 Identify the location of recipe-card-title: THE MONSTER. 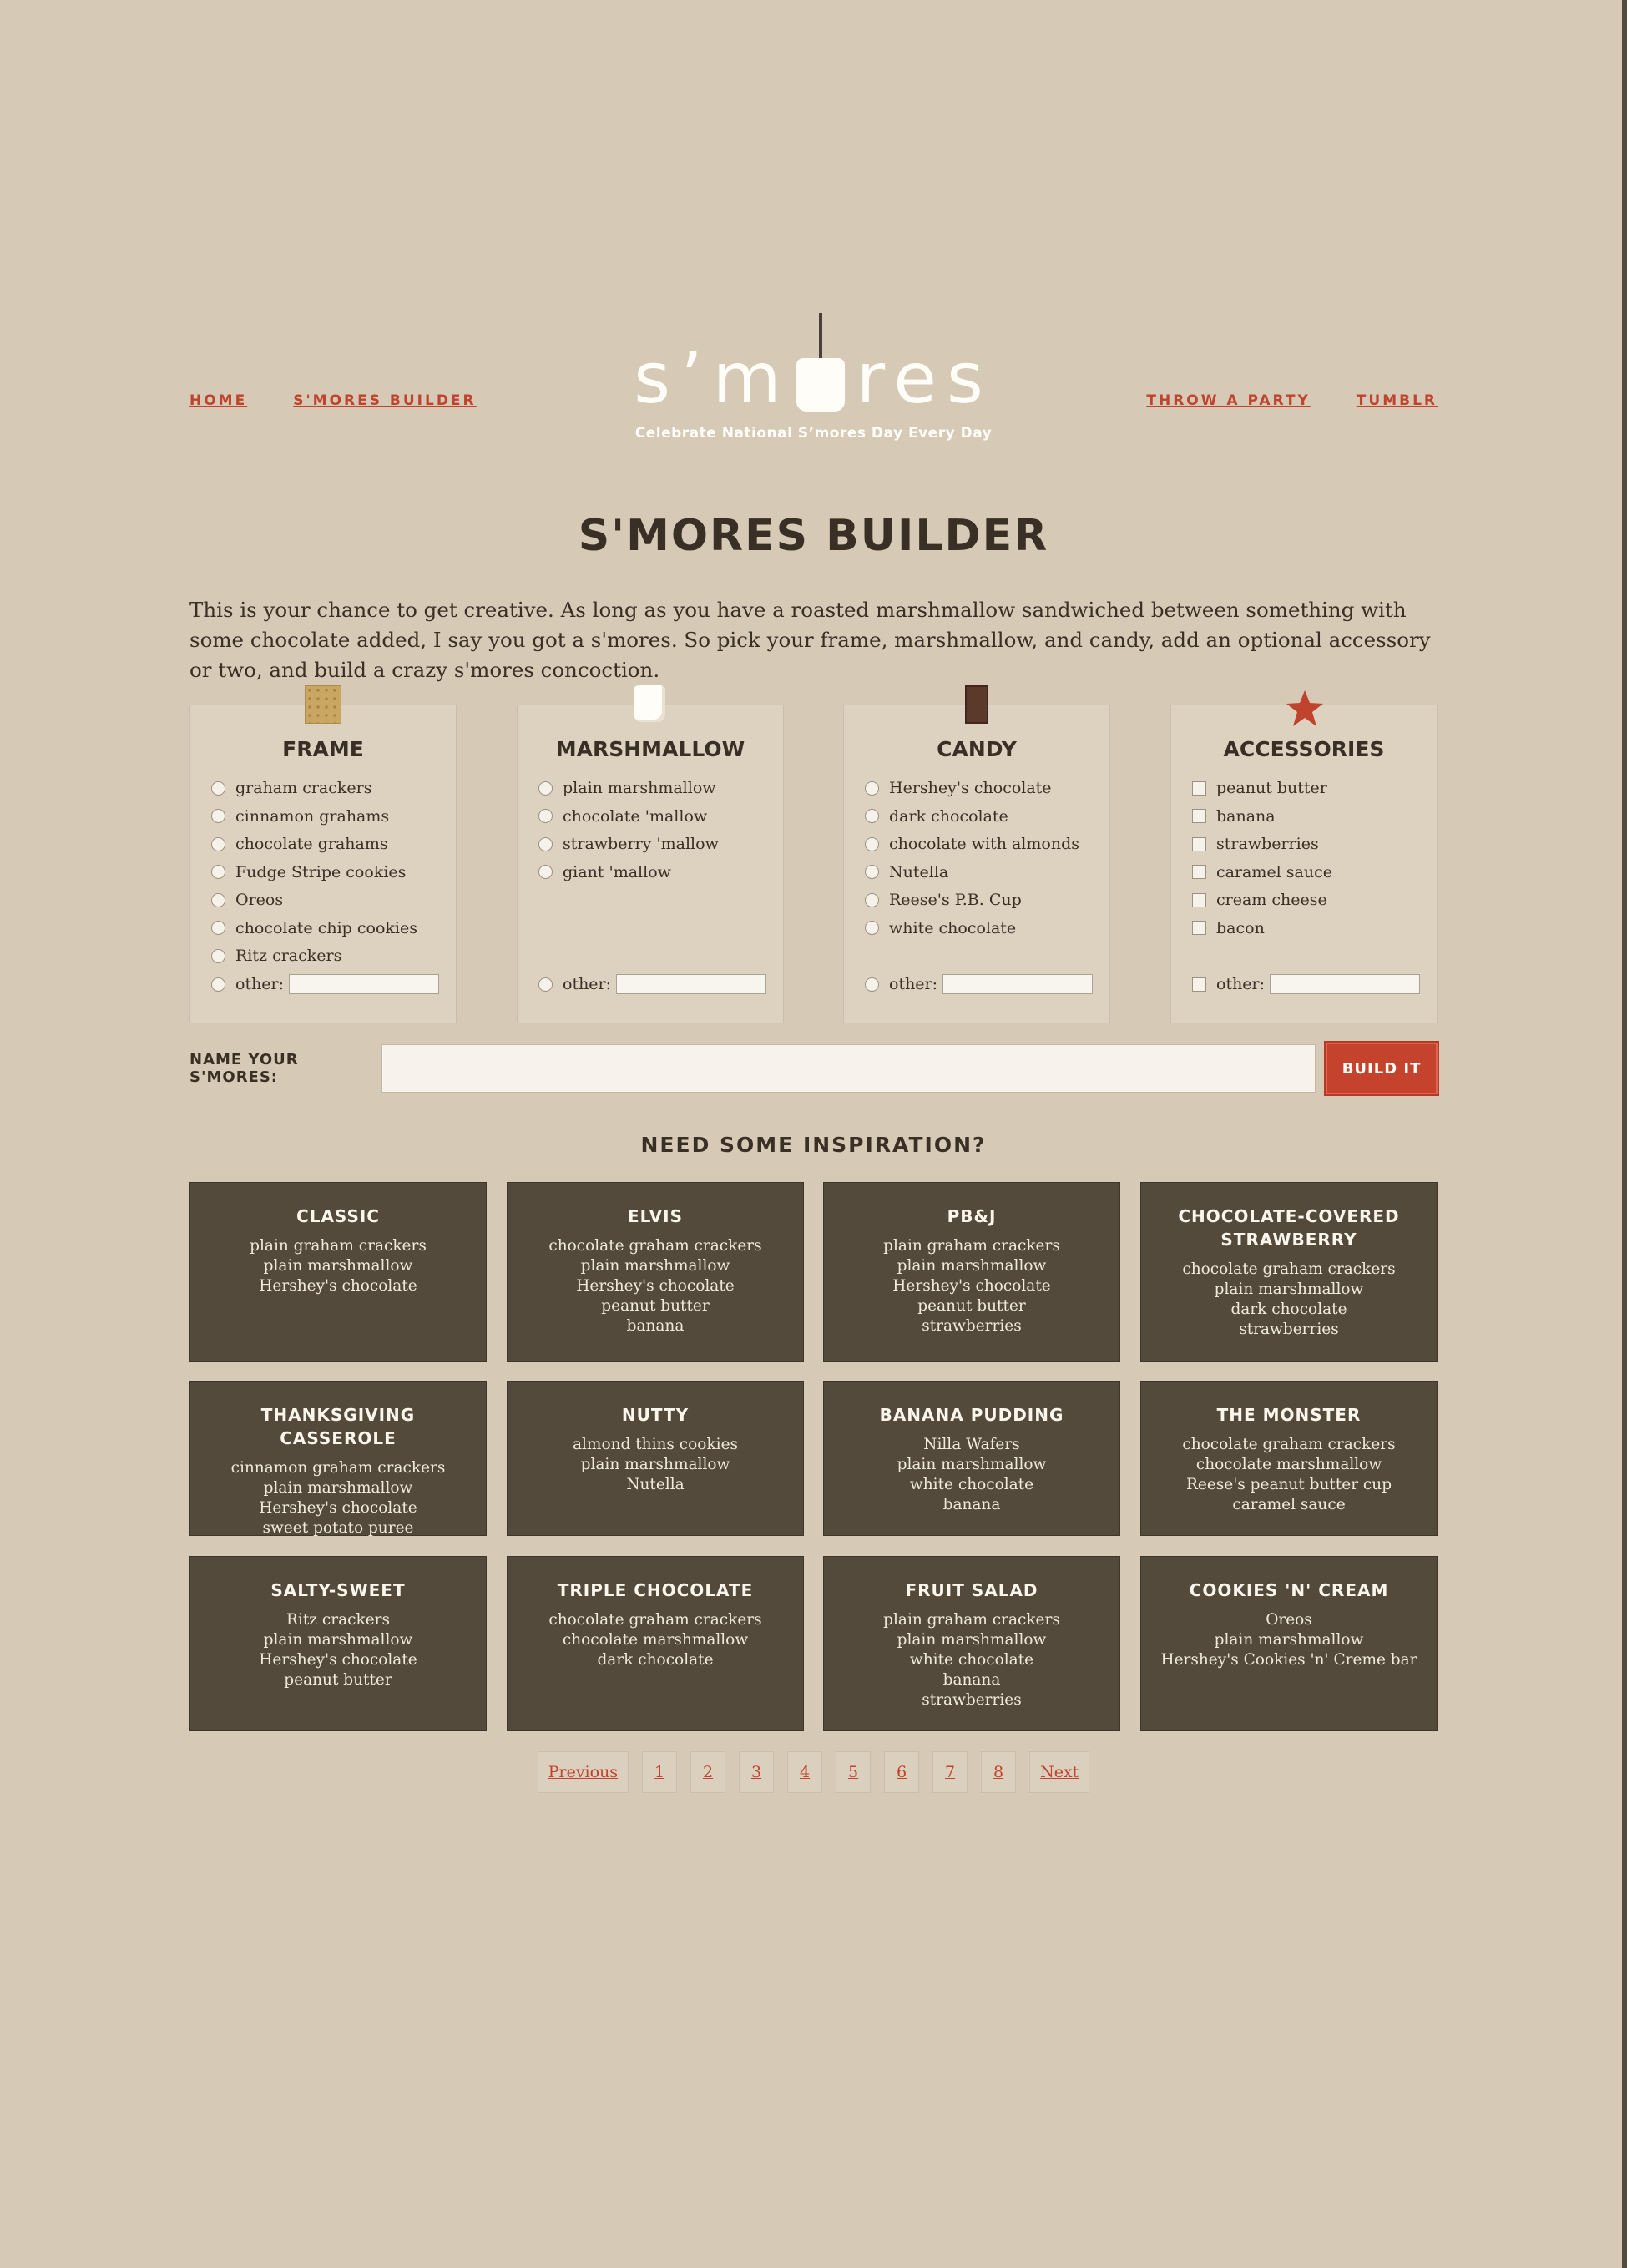
(1289, 1415).